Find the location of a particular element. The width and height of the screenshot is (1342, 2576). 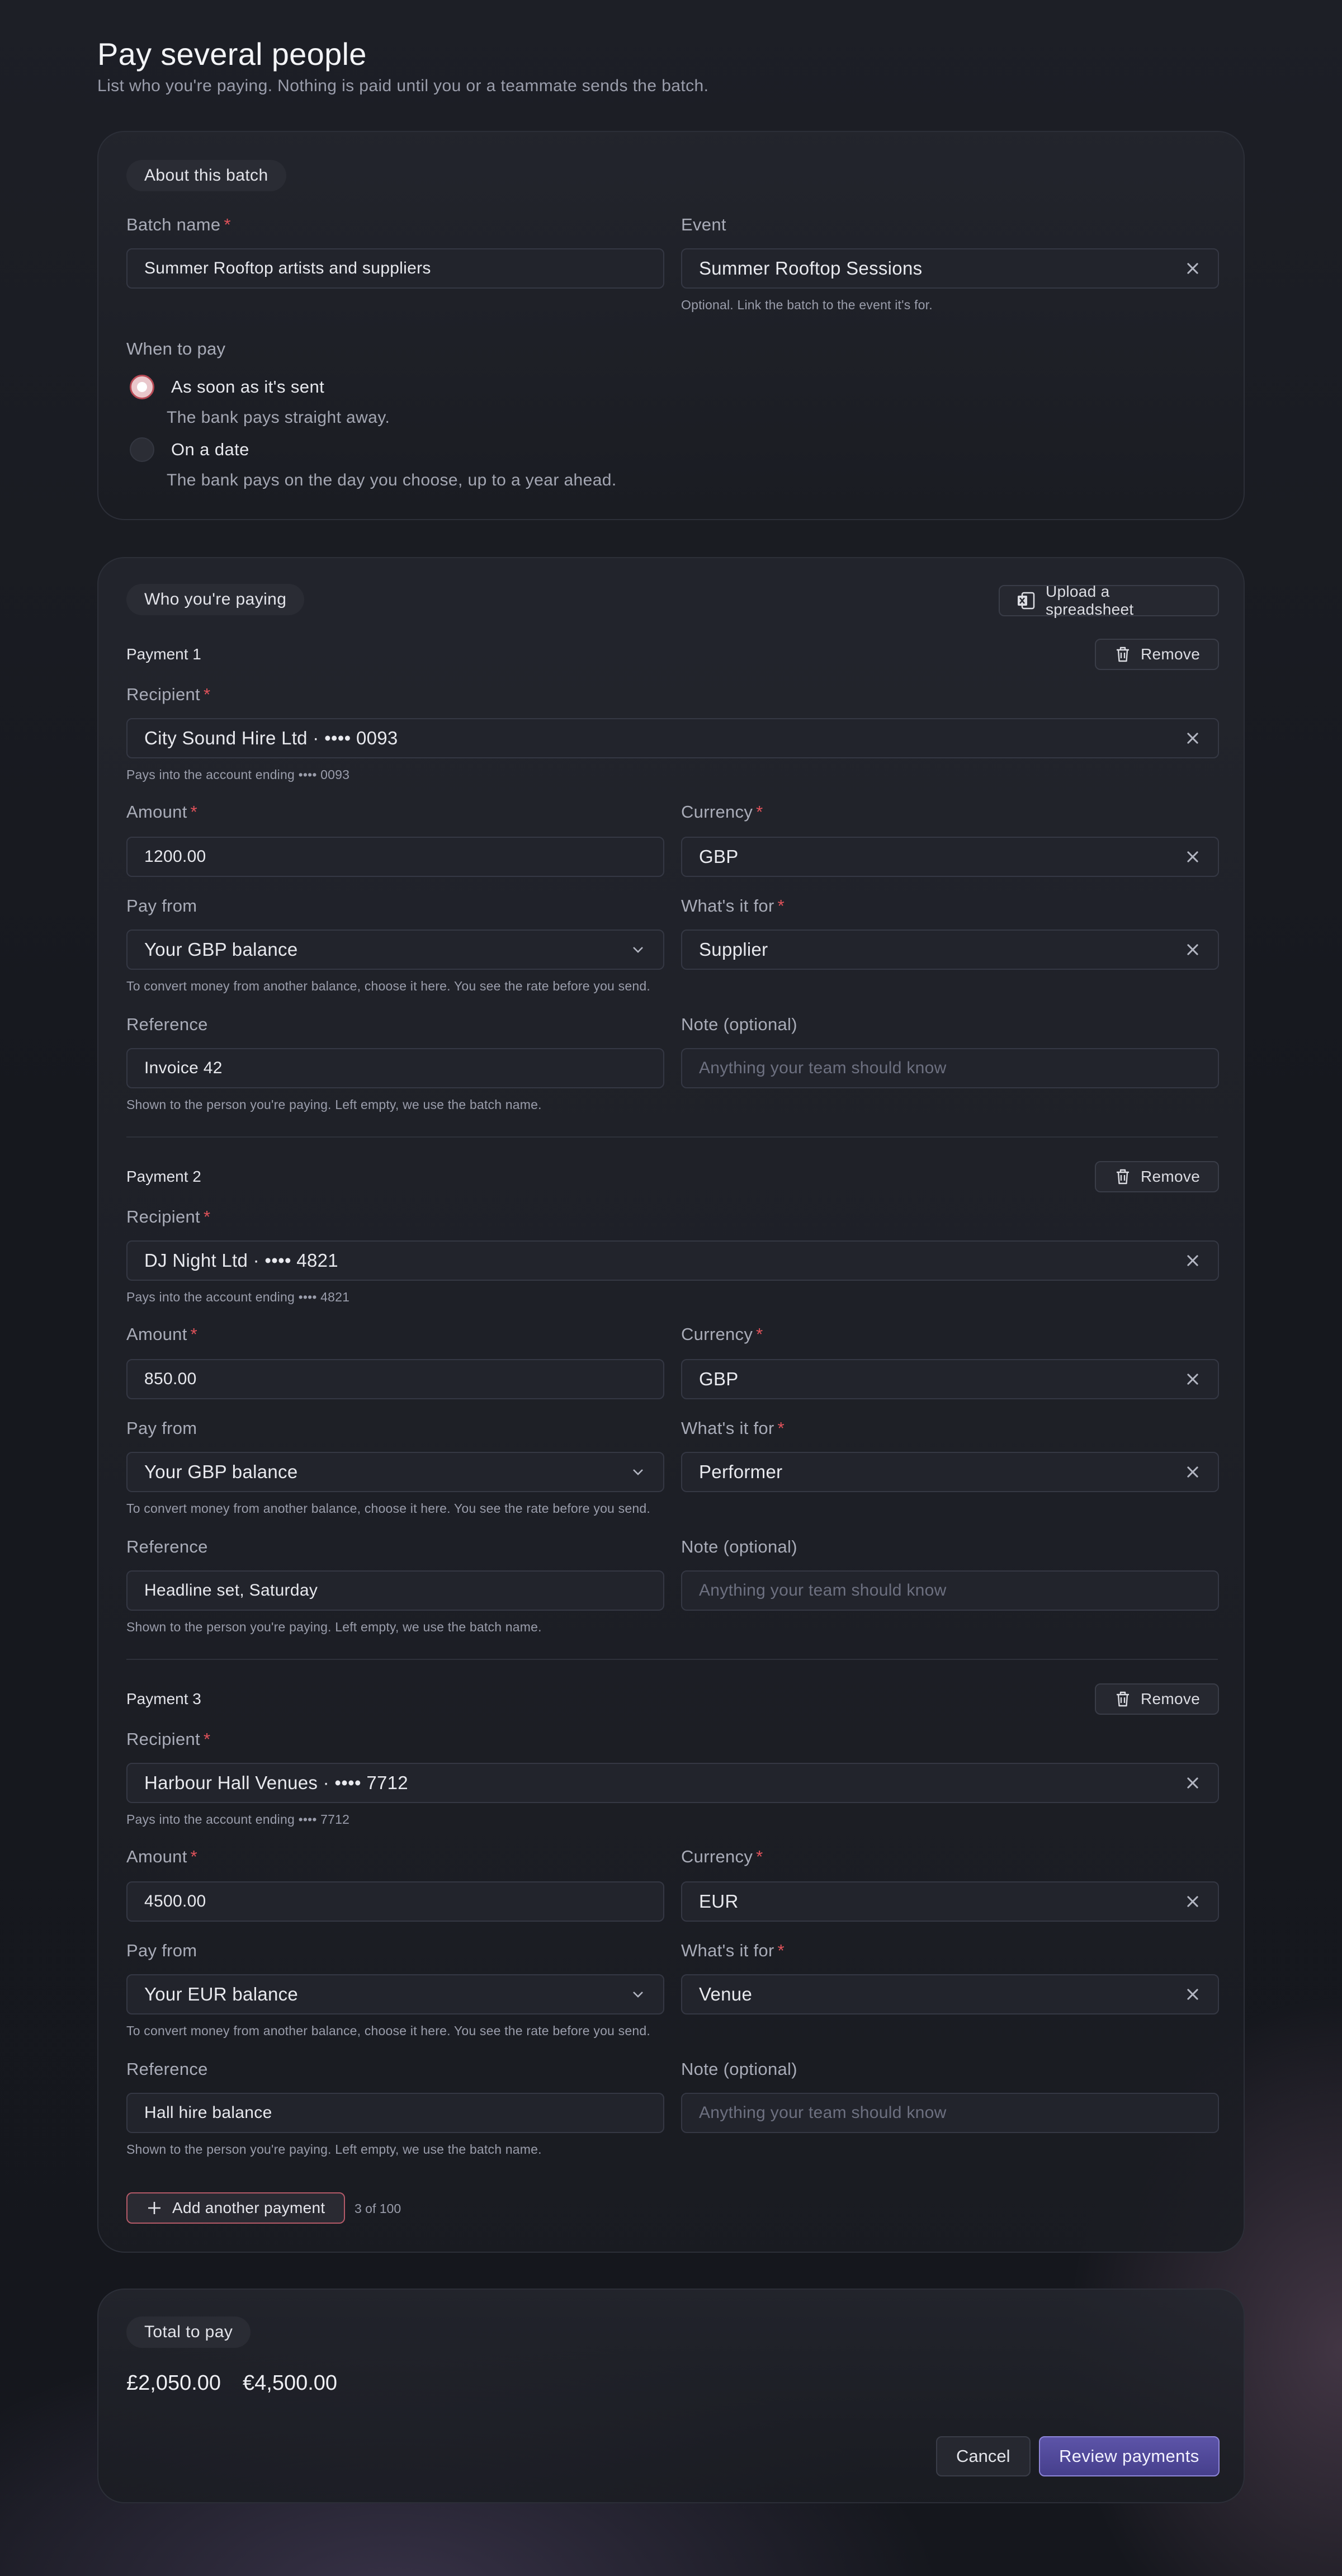

payment-2-title: Payment 2 is located at coordinates (164, 1176).